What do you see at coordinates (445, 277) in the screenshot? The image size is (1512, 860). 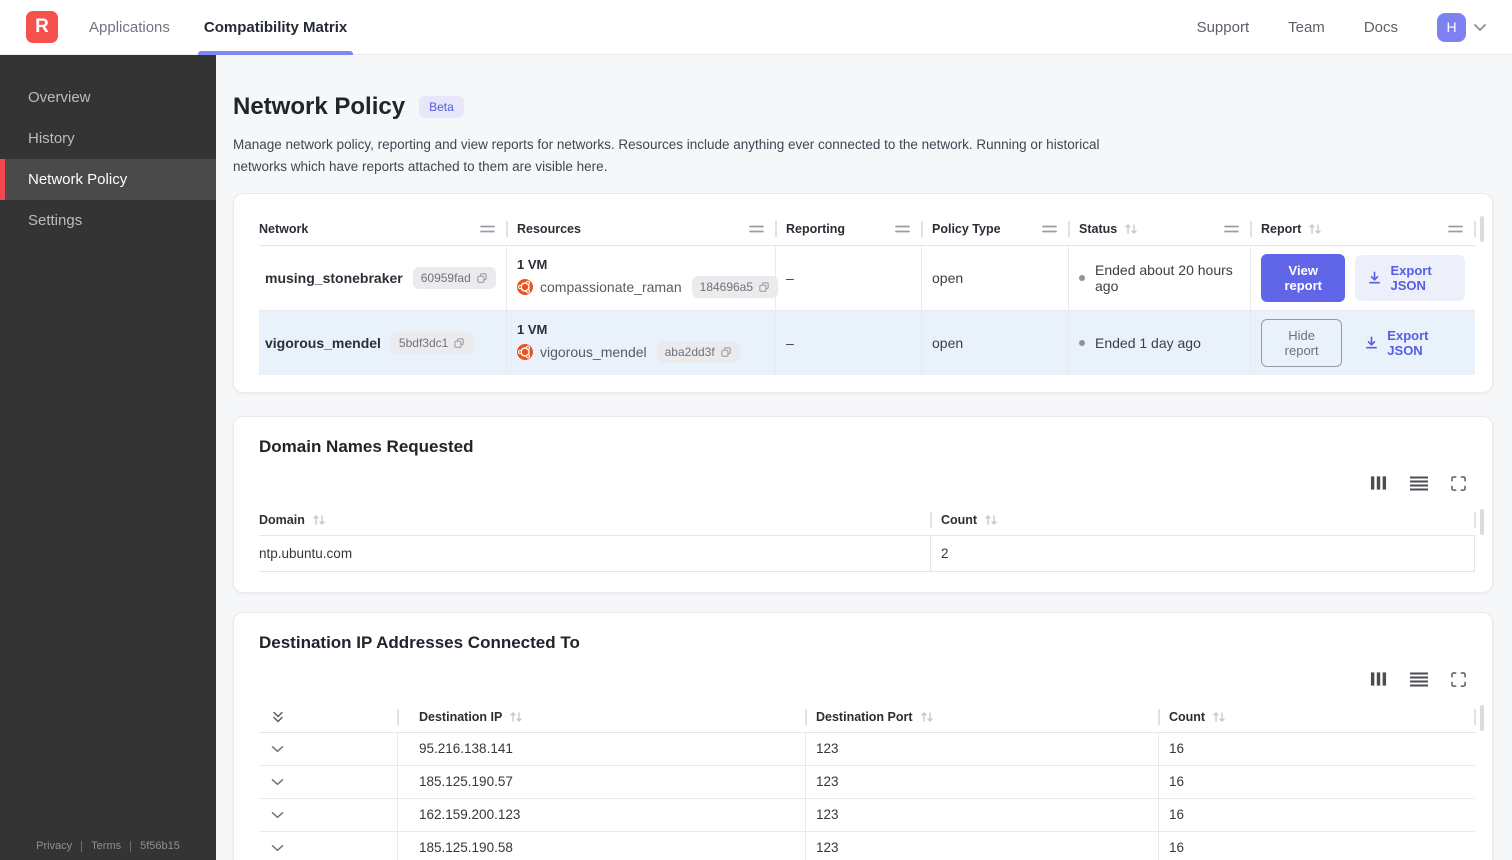 I see `network-id: 60959fad` at bounding box center [445, 277].